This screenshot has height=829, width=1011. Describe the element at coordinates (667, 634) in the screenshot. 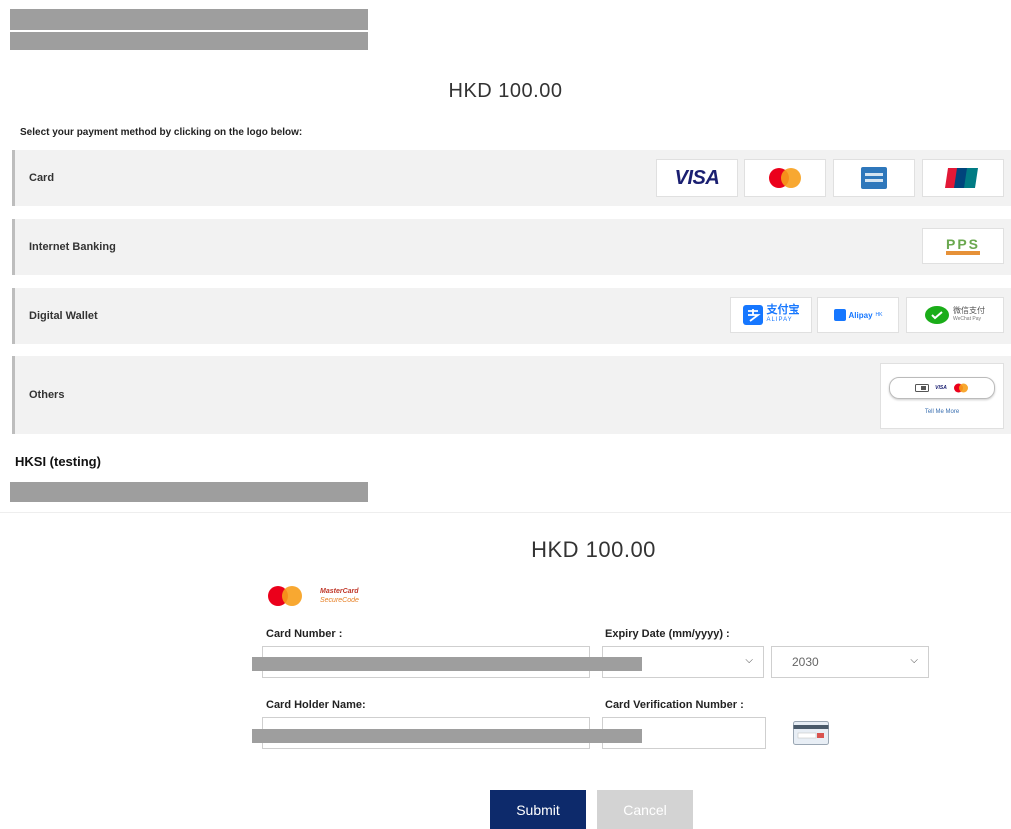

I see `expiry-date-label: Expiry Date (mm/yyyy) :` at that location.